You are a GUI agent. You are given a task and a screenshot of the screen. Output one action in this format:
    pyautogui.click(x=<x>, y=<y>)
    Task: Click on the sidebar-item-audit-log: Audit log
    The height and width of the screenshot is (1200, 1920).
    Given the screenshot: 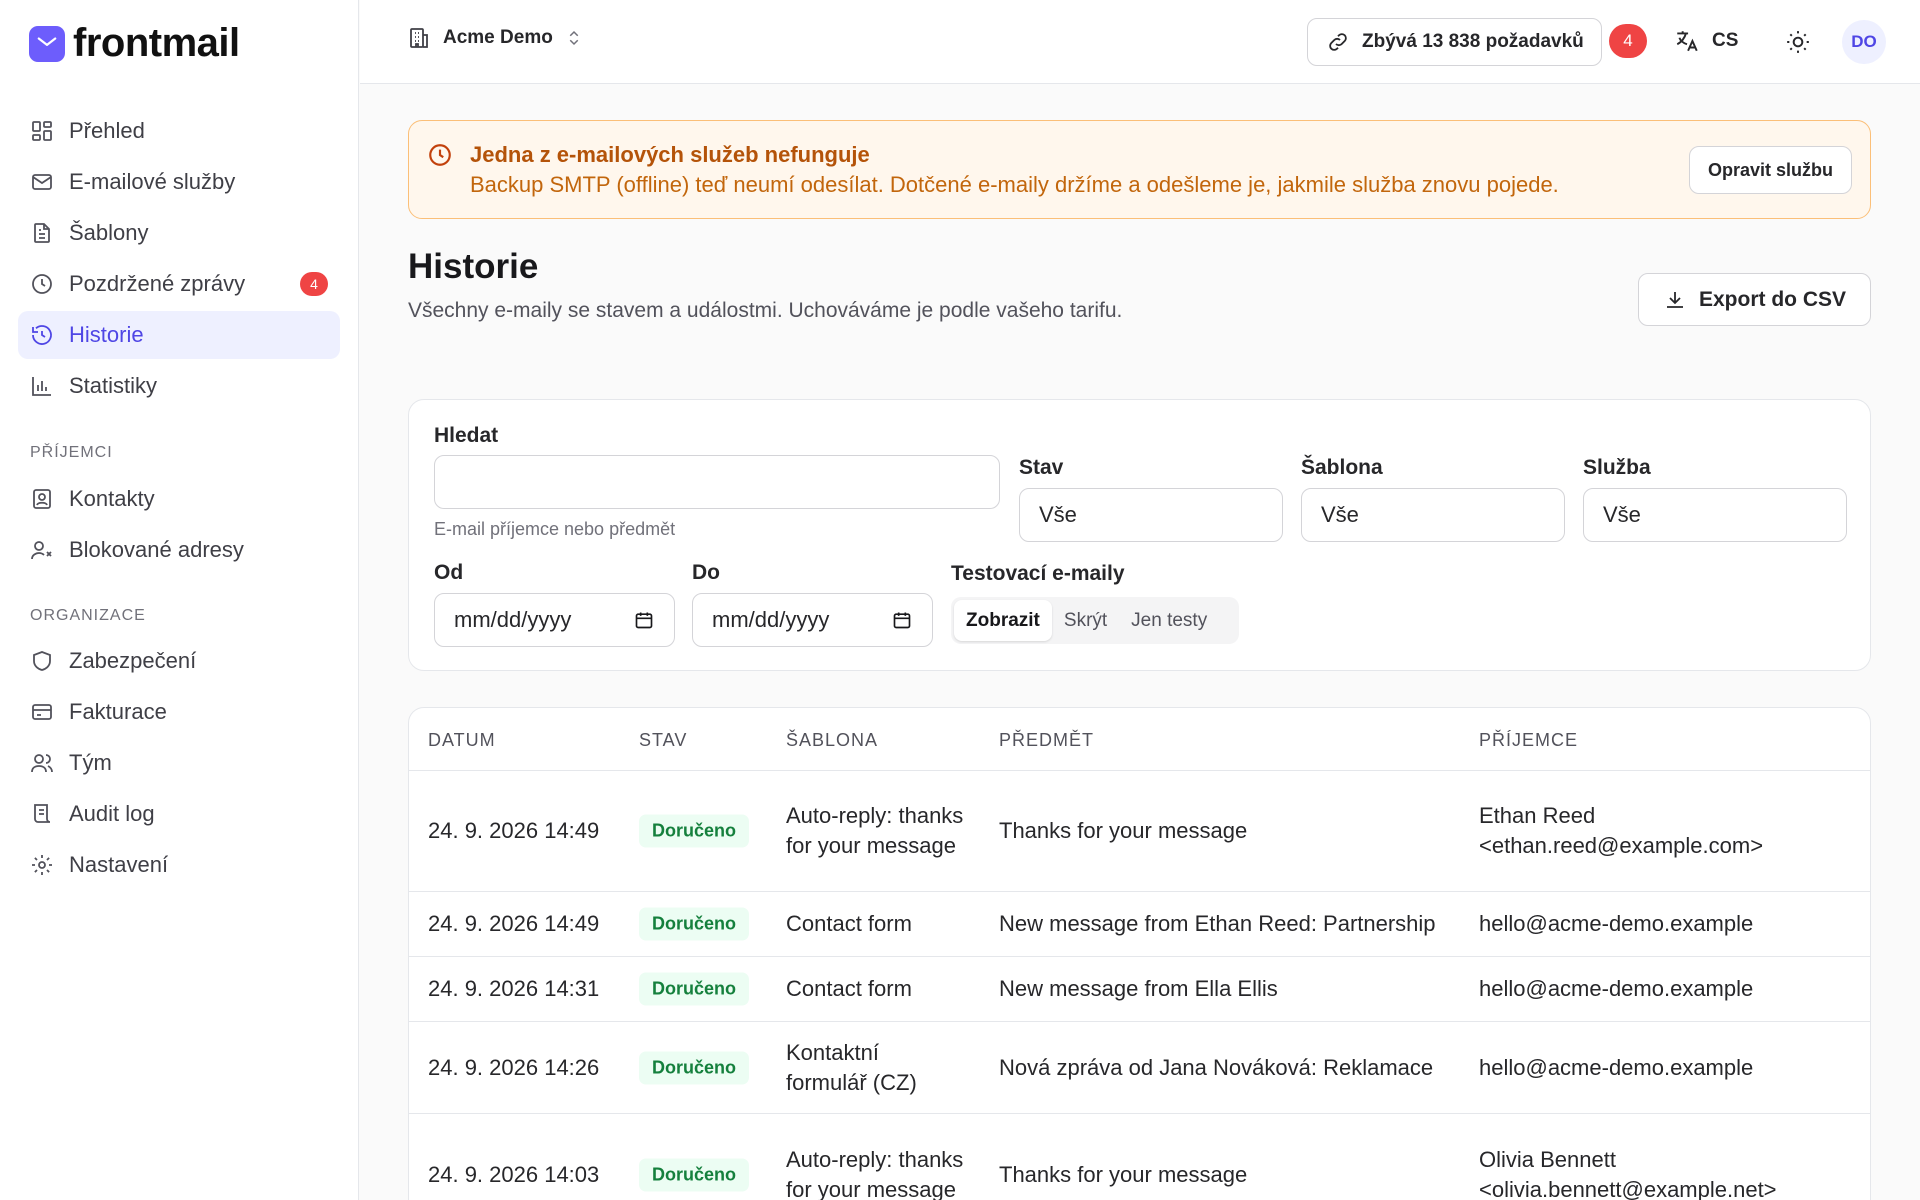 What is the action you would take?
    pyautogui.click(x=179, y=814)
    